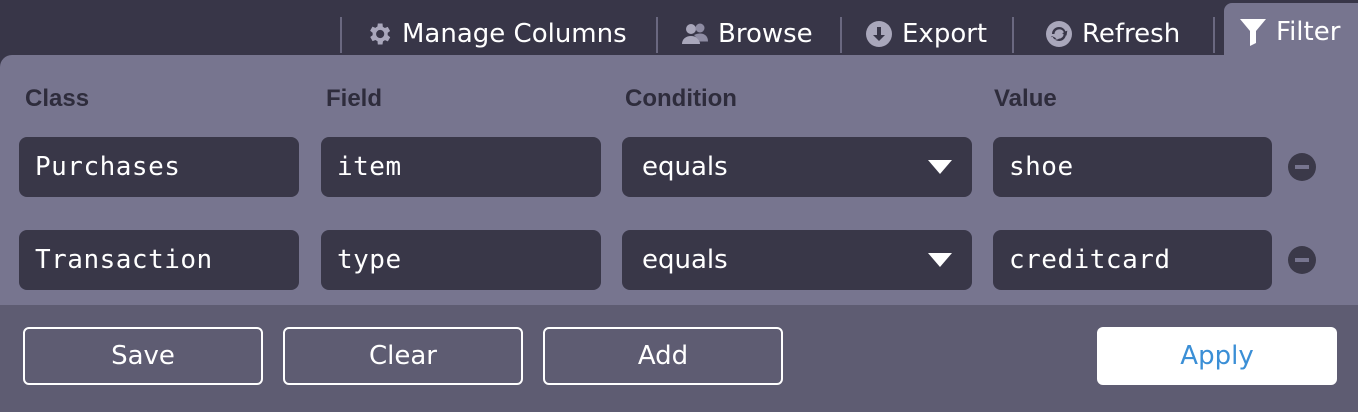  What do you see at coordinates (57, 98) in the screenshot?
I see `column-header-class: Class` at bounding box center [57, 98].